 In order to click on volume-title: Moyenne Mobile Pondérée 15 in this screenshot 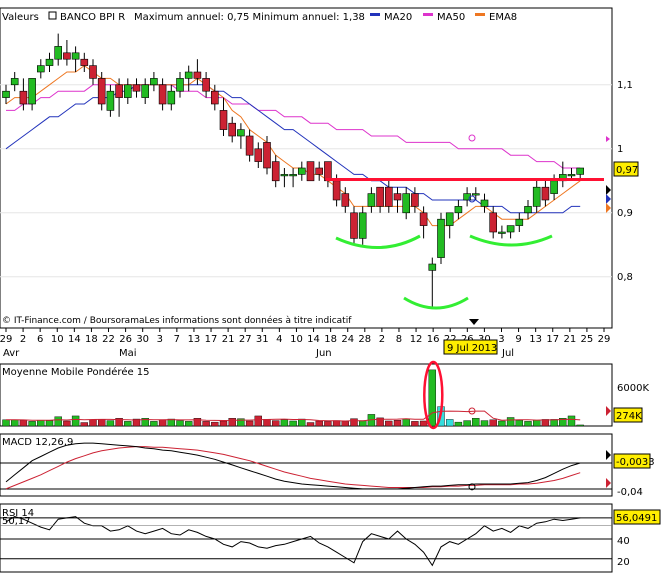, I will do `click(76, 372)`.